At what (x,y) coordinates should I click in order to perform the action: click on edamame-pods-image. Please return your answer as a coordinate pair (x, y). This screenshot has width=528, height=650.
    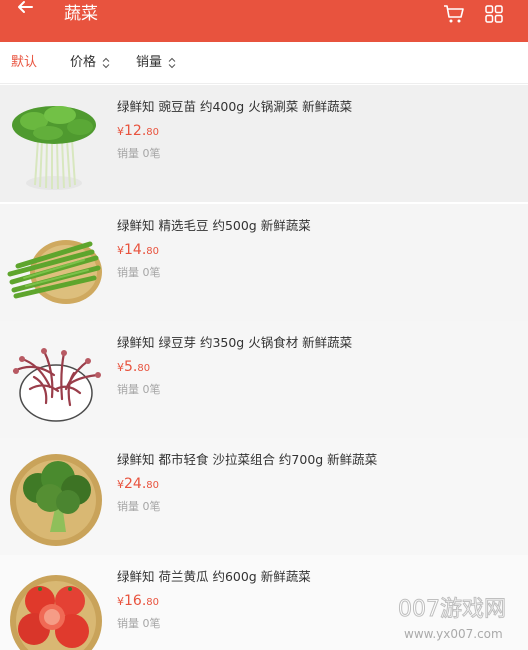
    Looking at the image, I should click on (54, 272).